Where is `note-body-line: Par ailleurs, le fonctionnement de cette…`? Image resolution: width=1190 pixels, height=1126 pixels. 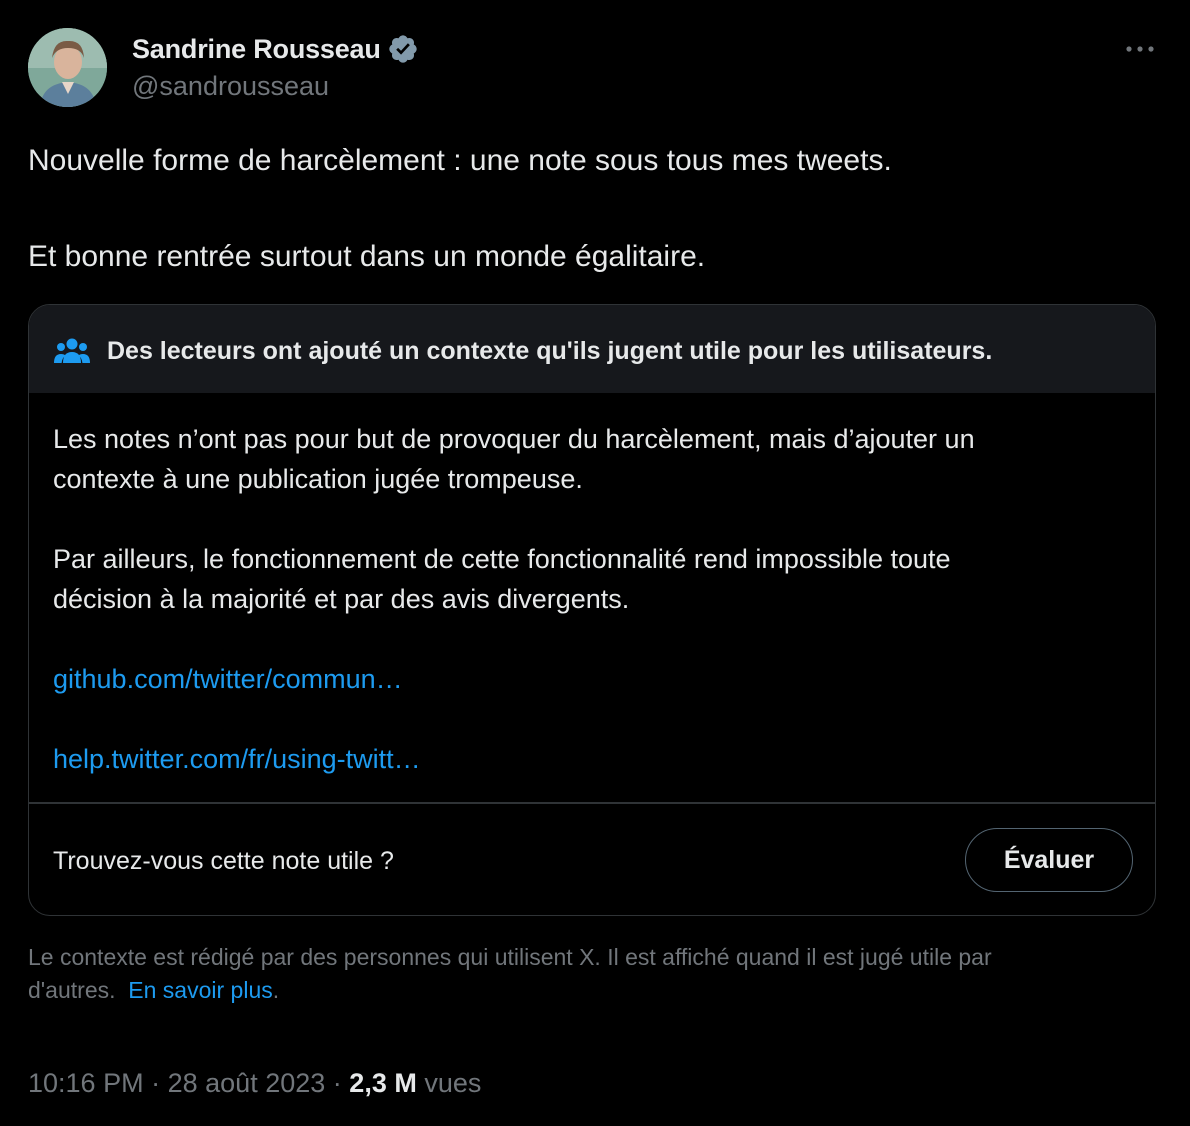 note-body-line: Par ailleurs, le fonctionnement de cette… is located at coordinates (502, 559).